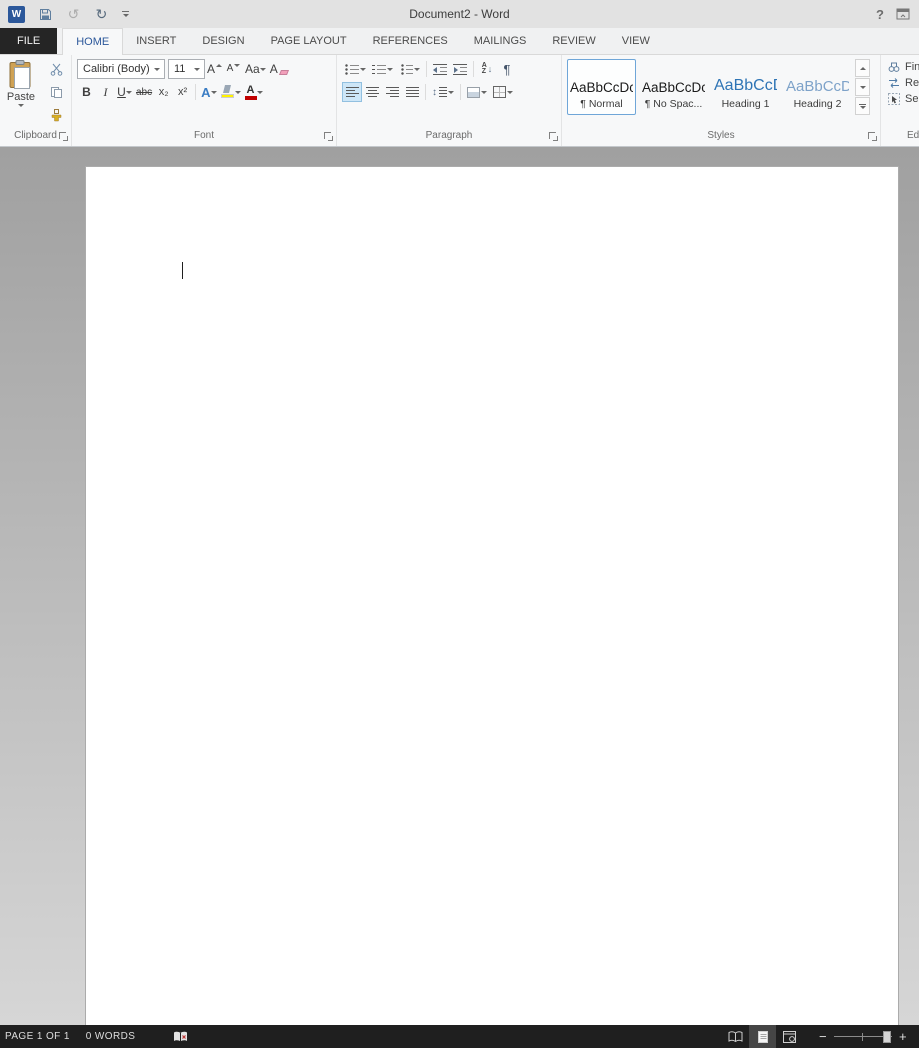 This screenshot has height=1048, width=919. I want to click on align-left-icon, so click(352, 92).